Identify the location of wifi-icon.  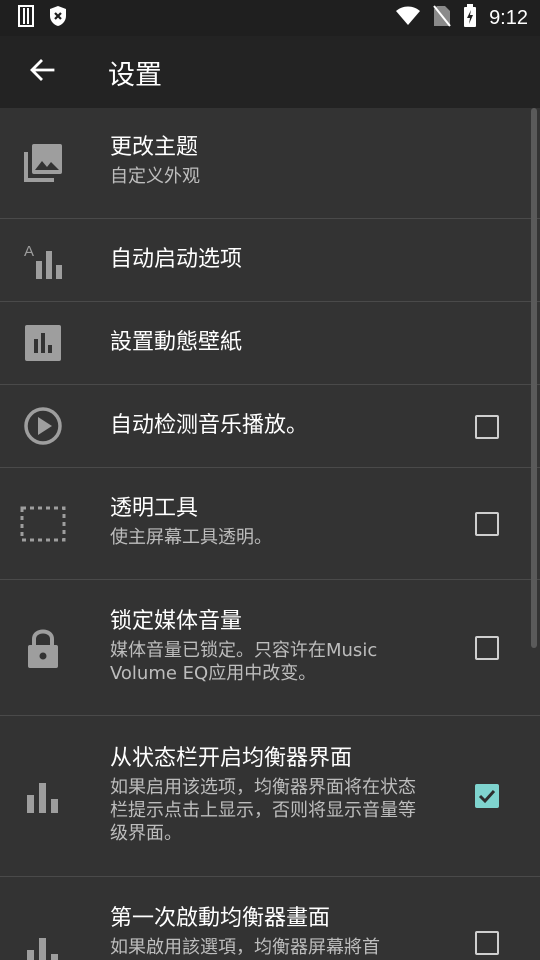
(408, 18).